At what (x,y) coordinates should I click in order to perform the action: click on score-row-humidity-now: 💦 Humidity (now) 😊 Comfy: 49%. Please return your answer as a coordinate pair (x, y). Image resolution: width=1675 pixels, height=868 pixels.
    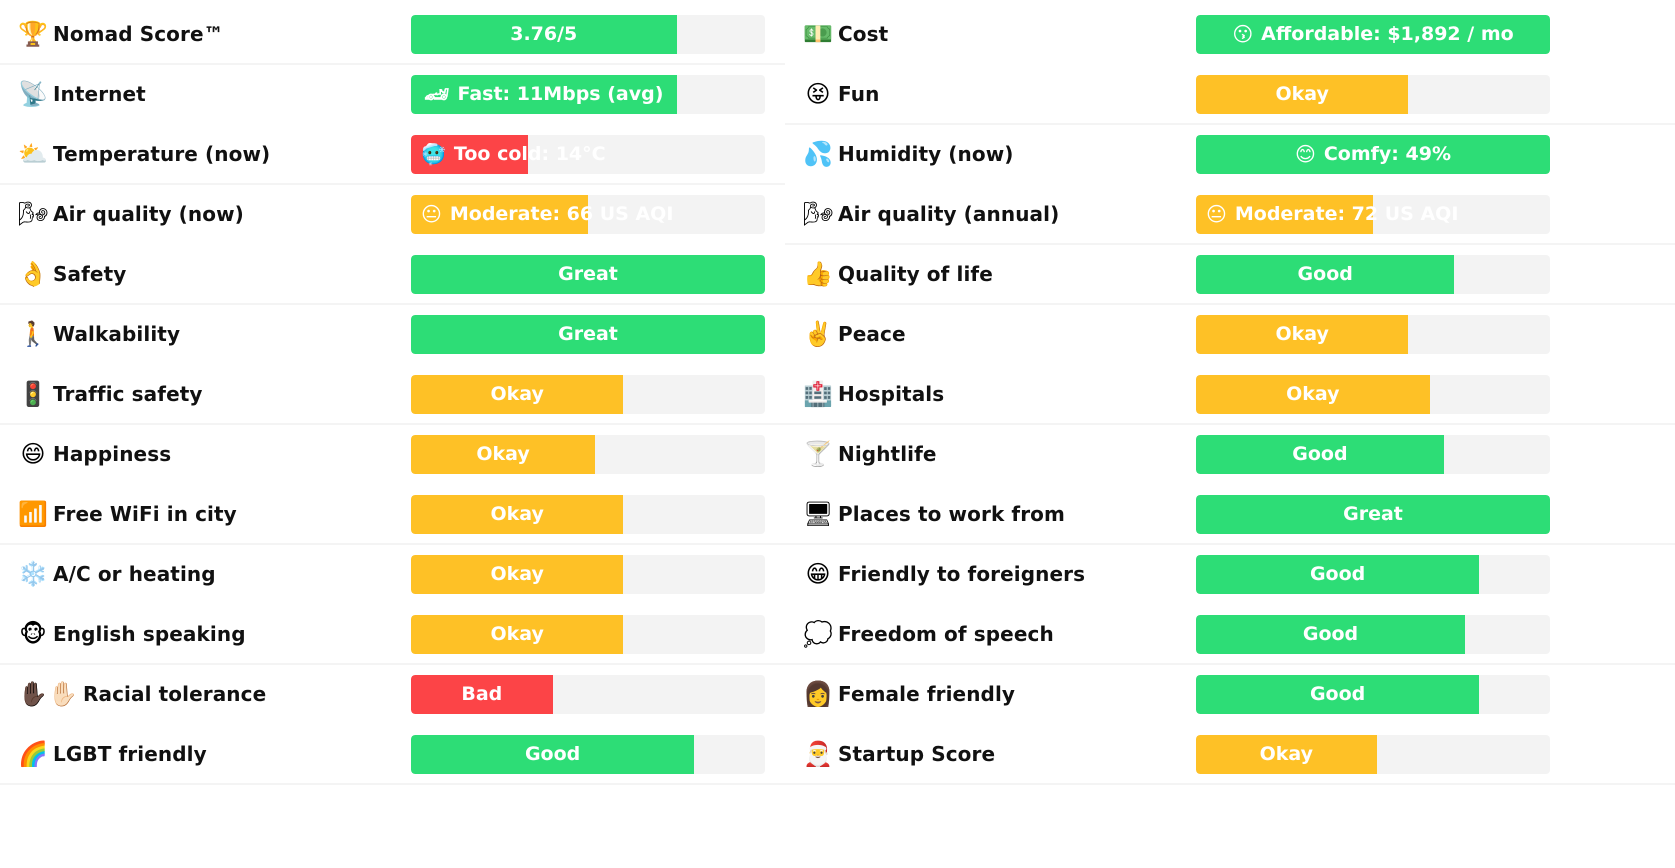
    Looking at the image, I should click on (1230, 154).